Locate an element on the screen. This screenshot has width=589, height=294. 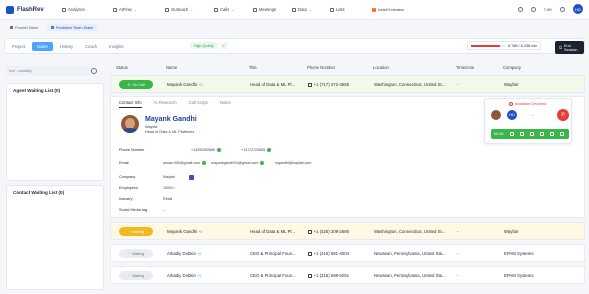
tab-call-script: Call Script is located at coordinates (198, 104).